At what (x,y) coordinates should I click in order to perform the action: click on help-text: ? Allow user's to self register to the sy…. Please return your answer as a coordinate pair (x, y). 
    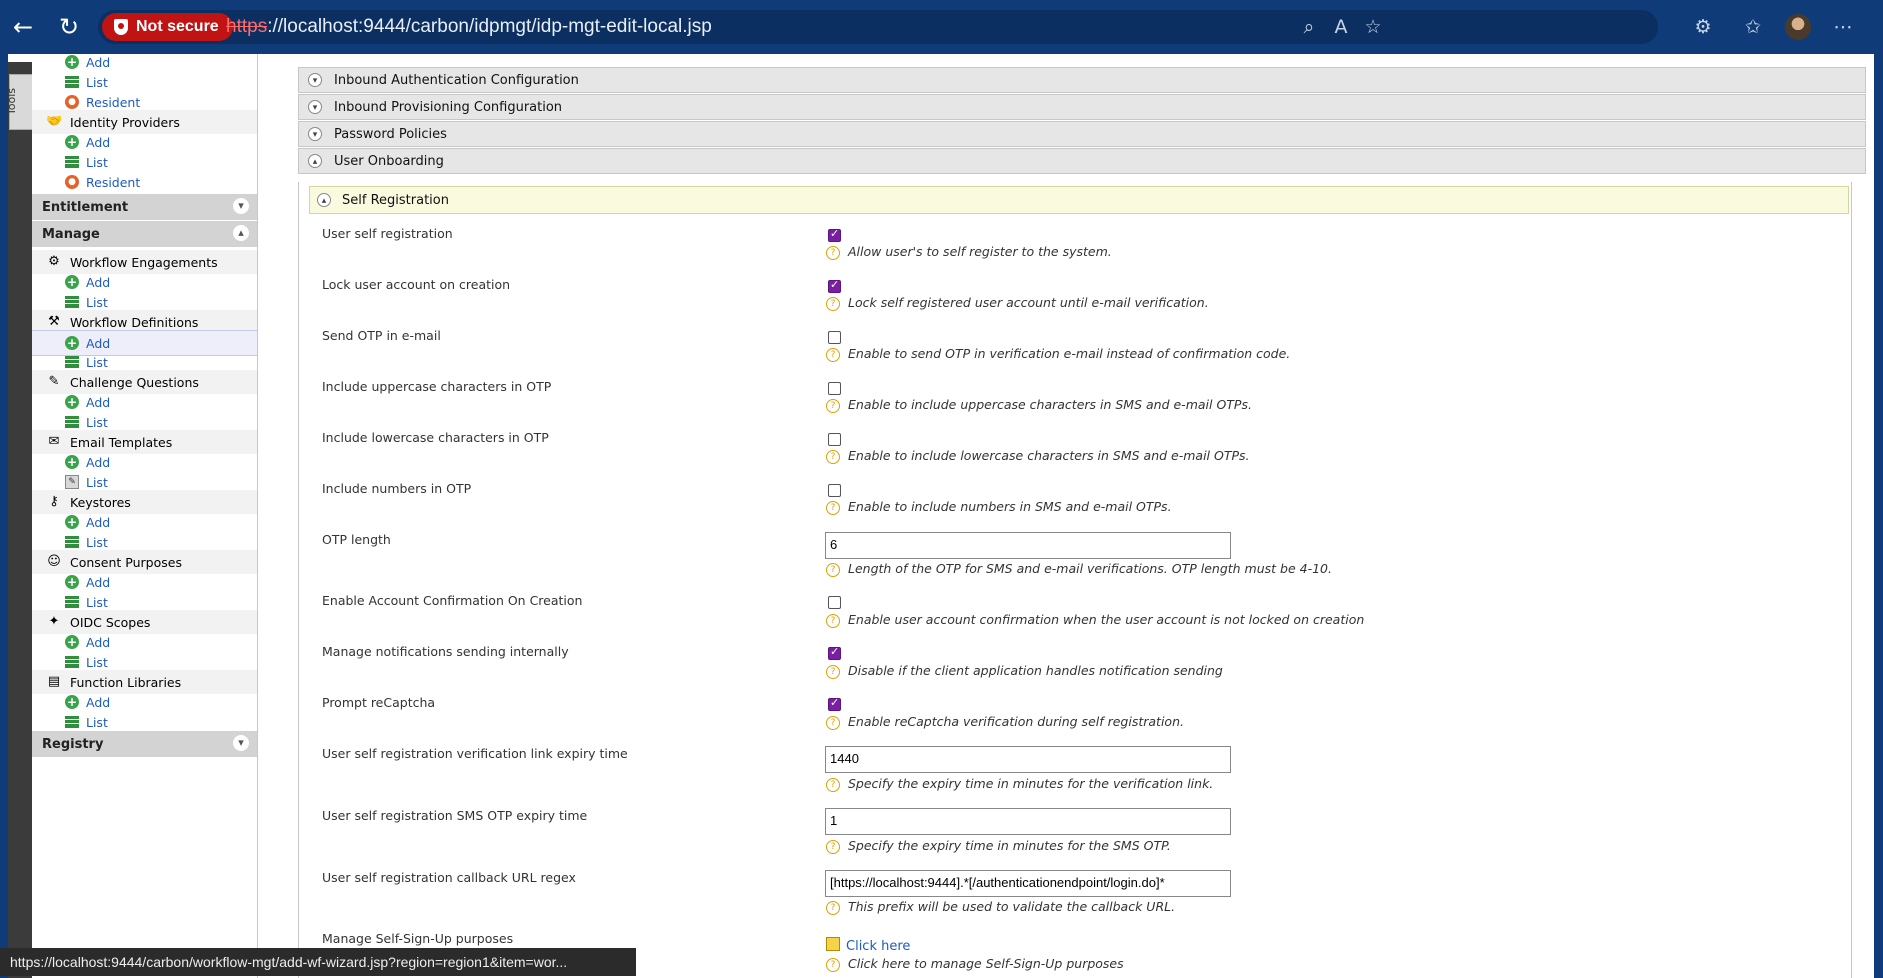
    Looking at the image, I should click on (969, 252).